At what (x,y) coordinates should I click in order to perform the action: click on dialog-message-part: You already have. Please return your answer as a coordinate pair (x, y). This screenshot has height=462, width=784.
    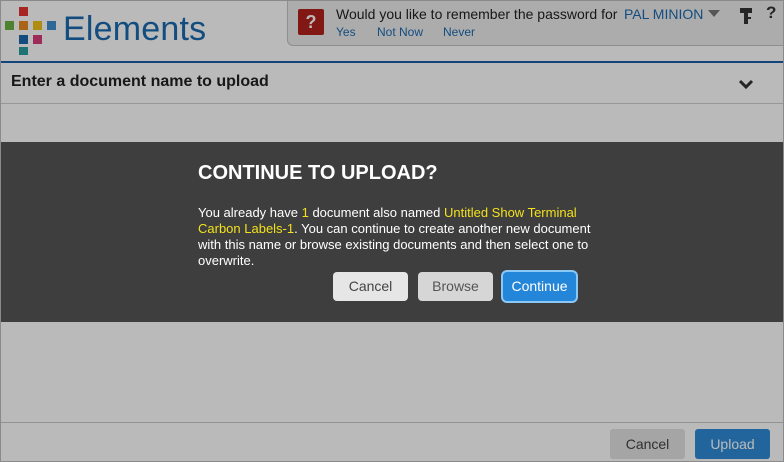
    Looking at the image, I should click on (250, 212).